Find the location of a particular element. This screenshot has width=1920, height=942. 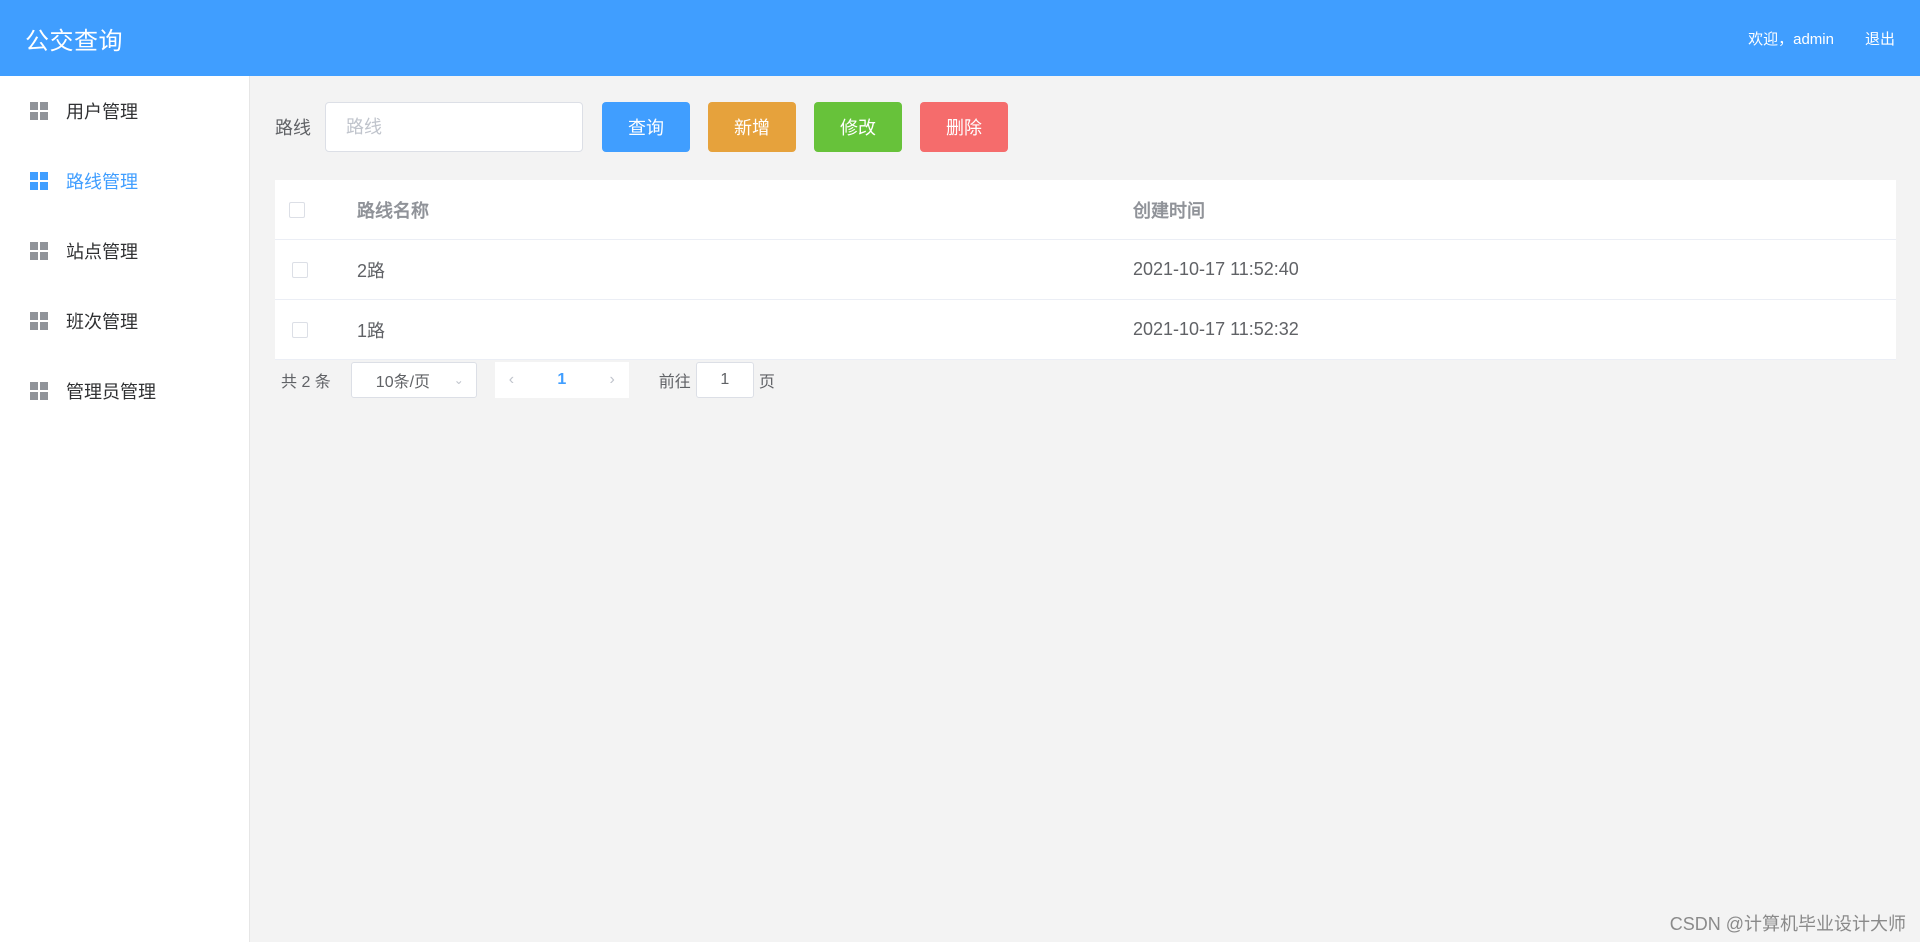

logout-link: 退出 is located at coordinates (1880, 38).